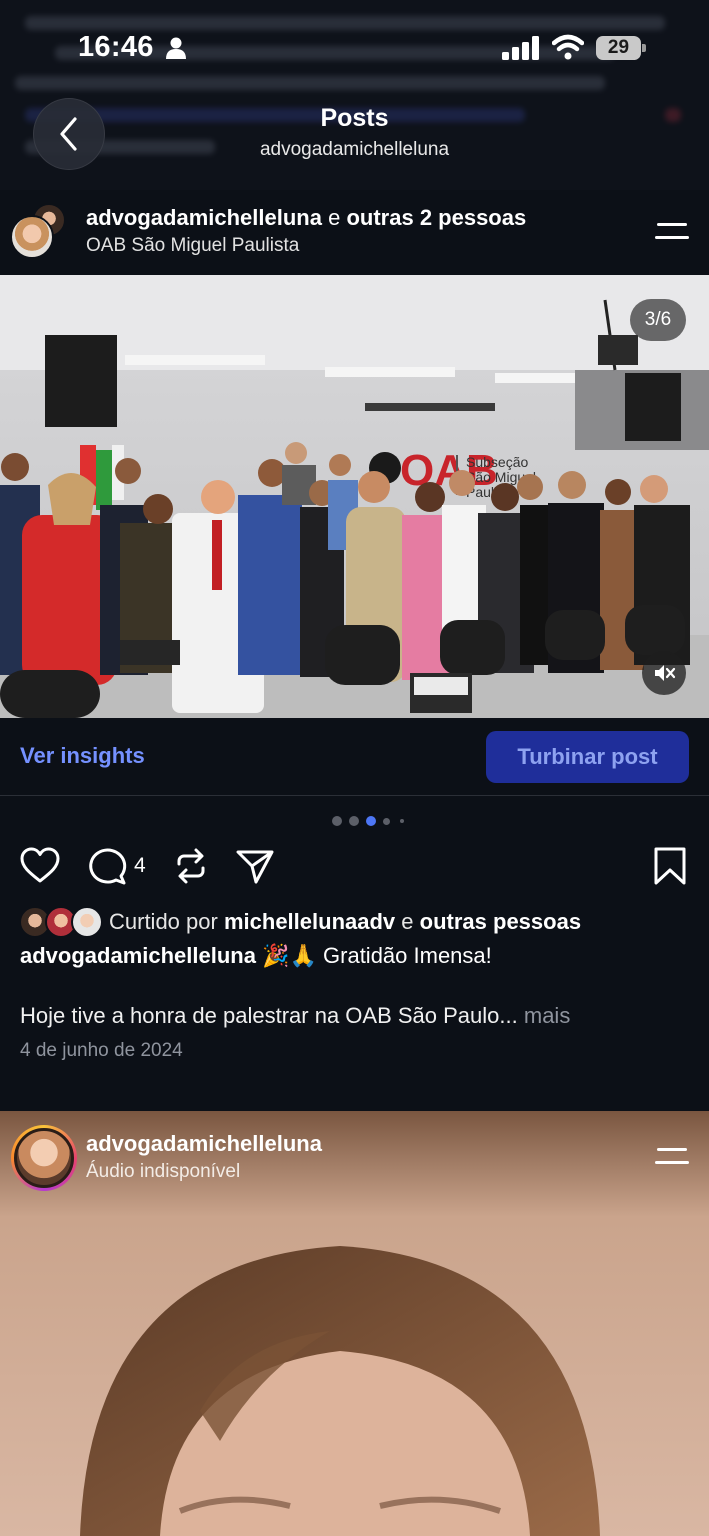 This screenshot has width=709, height=1536. Describe the element at coordinates (587, 757) in the screenshot. I see `turbinar-post-button: Turbinar post` at that location.